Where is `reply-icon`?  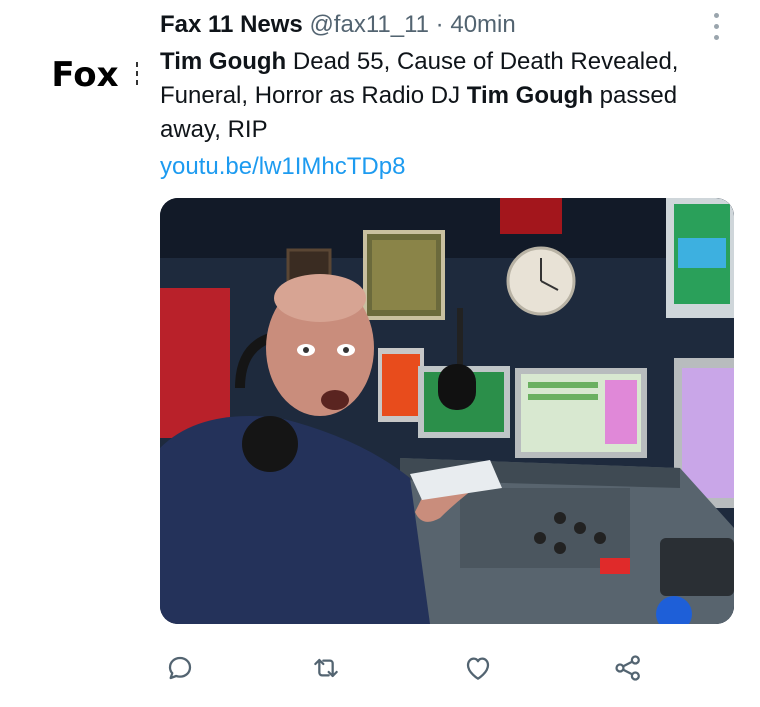
reply-icon is located at coordinates (180, 668).